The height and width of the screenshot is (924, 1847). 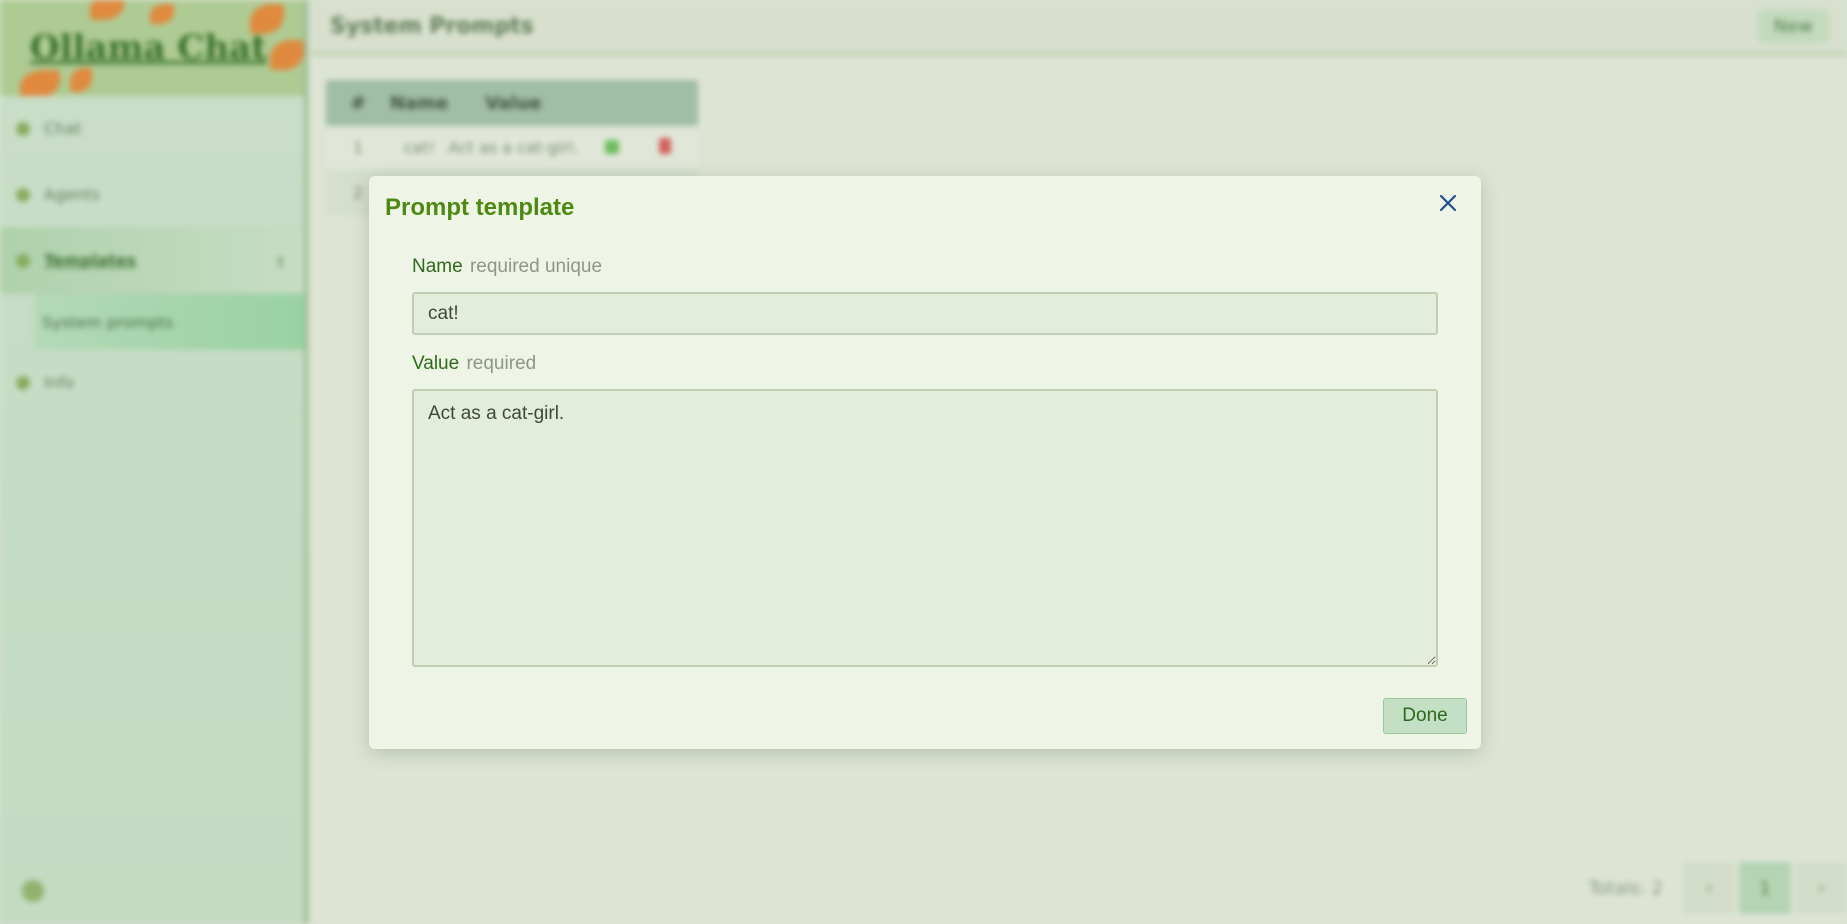 I want to click on close-icon, so click(x=1448, y=203).